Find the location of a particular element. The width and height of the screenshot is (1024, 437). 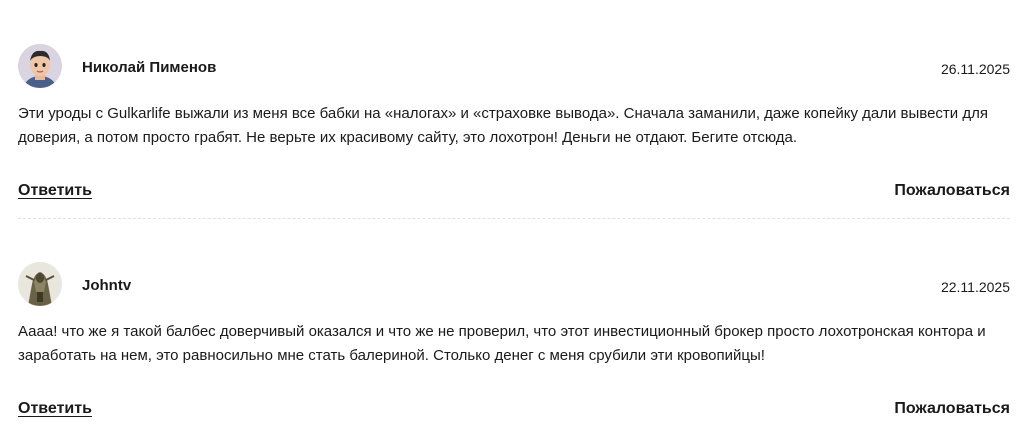

user-avatar-photo-icon is located at coordinates (40, 284).